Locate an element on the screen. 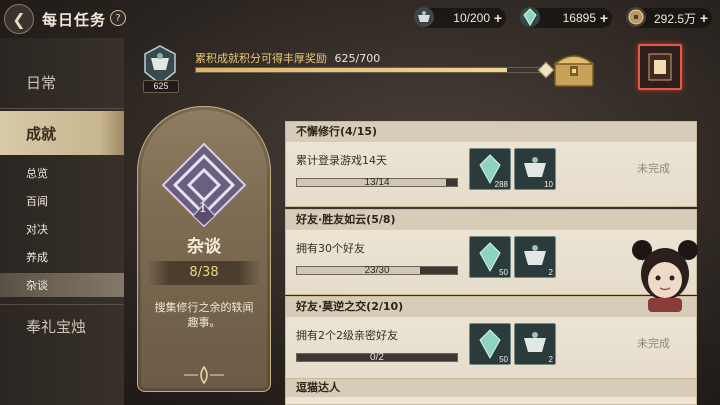  achievement-progress-fill is located at coordinates (351, 70).